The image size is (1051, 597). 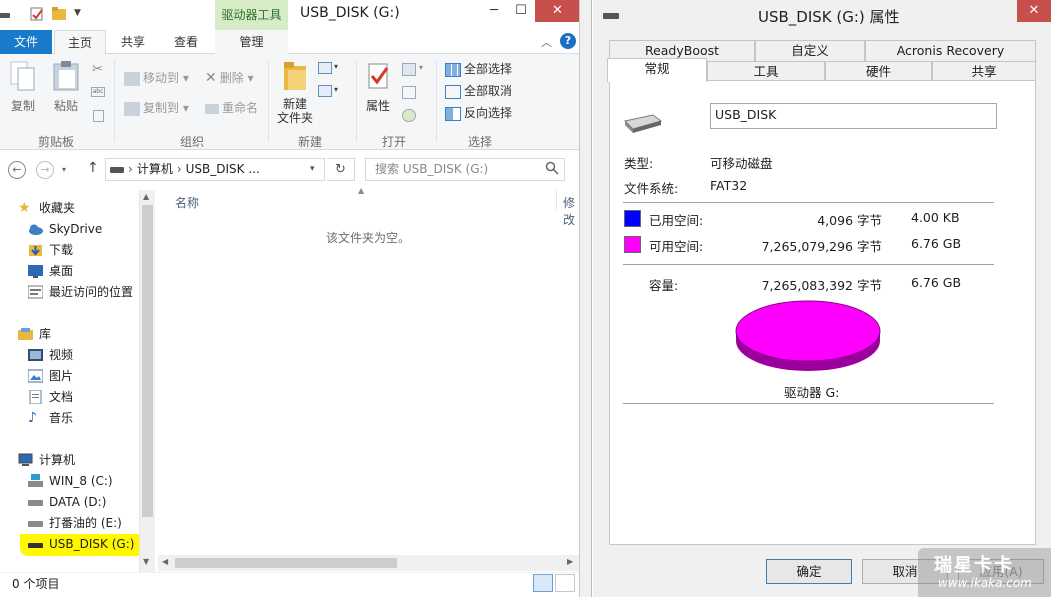 What do you see at coordinates (878, 71) in the screenshot?
I see `tab-hardware: 硬件` at bounding box center [878, 71].